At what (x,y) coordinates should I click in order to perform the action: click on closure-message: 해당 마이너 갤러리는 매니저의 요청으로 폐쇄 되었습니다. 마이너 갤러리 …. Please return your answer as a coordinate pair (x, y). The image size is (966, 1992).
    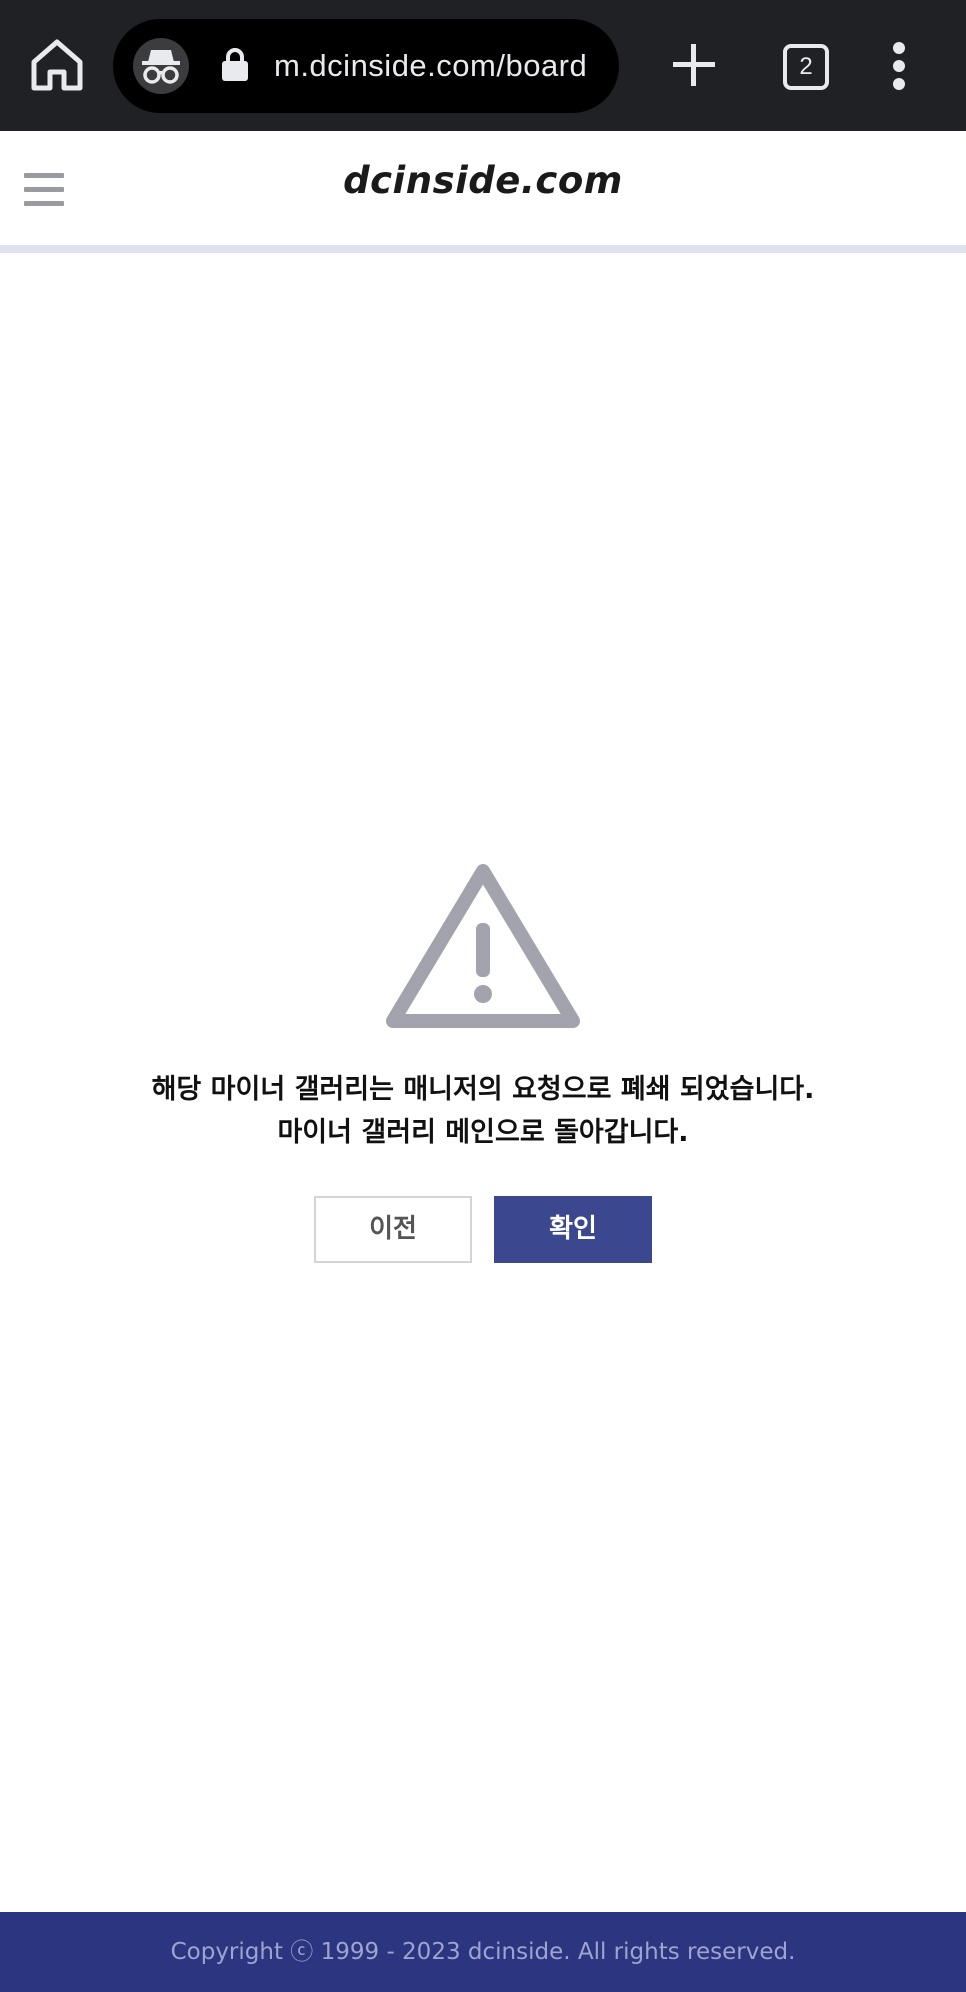
    Looking at the image, I should click on (483, 1111).